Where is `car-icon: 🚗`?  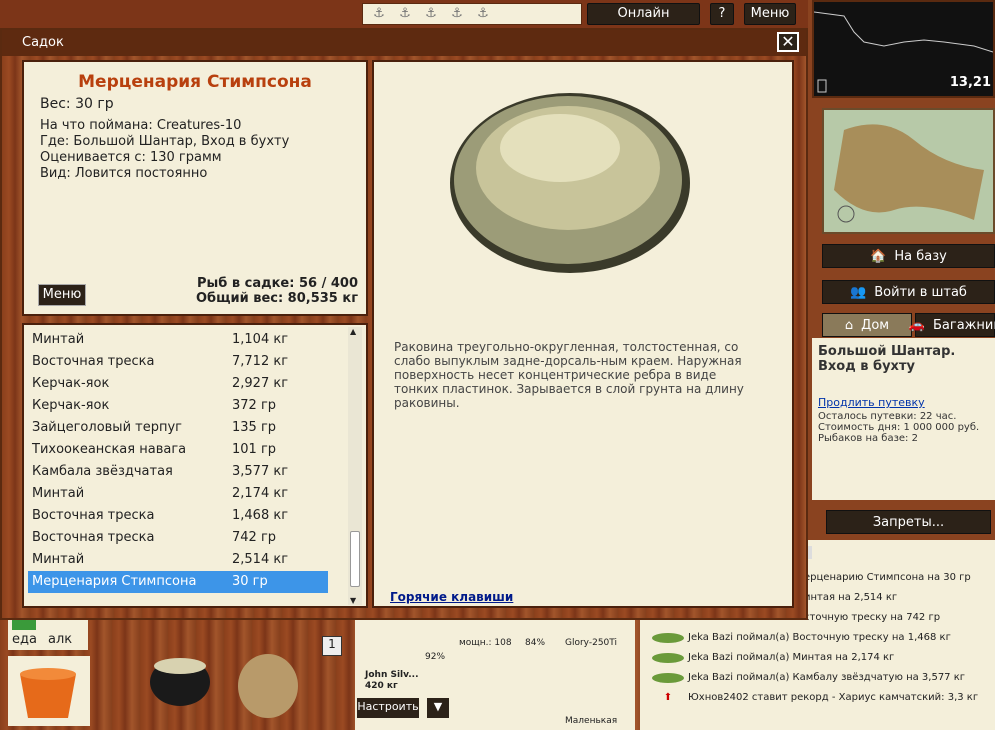
car-icon: 🚗 is located at coordinates (916, 325).